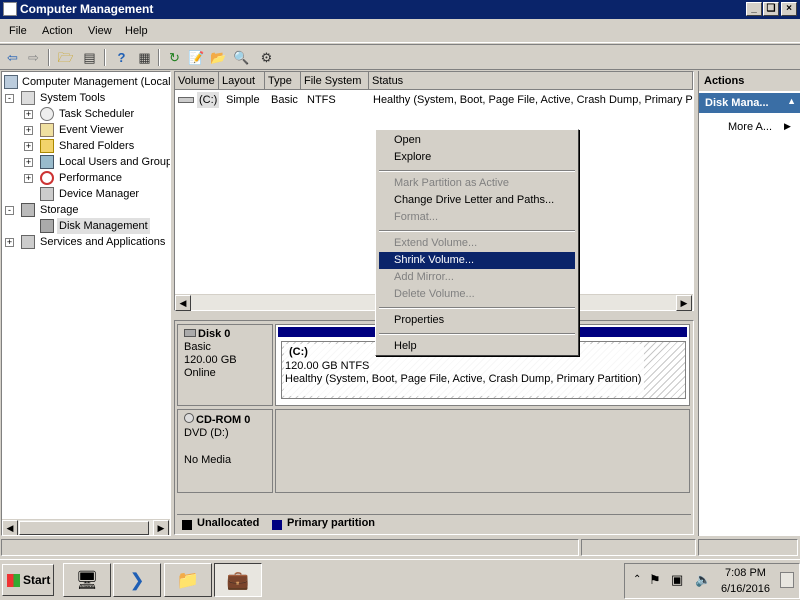 The image size is (800, 600). Describe the element at coordinates (400, 579) in the screenshot. I see `taskbar: Start 🖥 ❯ 📁 💼 ⌃ ⚑ ▣ 🔈 7:08 PM 6/16/2016` at that location.